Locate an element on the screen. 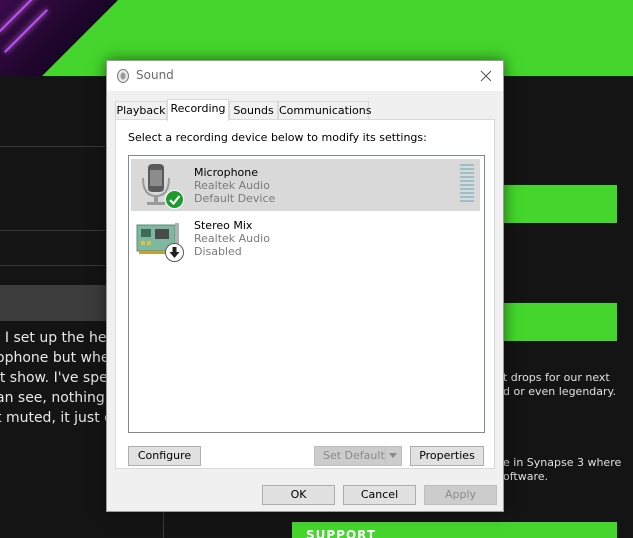 Image resolution: width=633 pixels, height=538 pixels. close-button is located at coordinates (486, 76).